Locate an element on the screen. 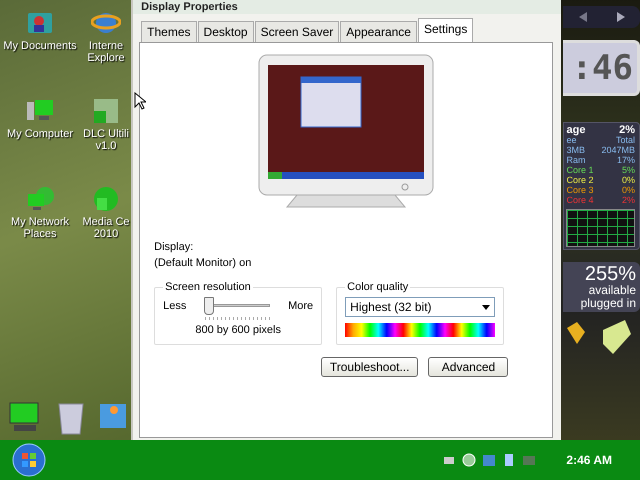 Image resolution: width=640 pixels, height=480 pixels. cpu-total: 2% is located at coordinates (627, 130).